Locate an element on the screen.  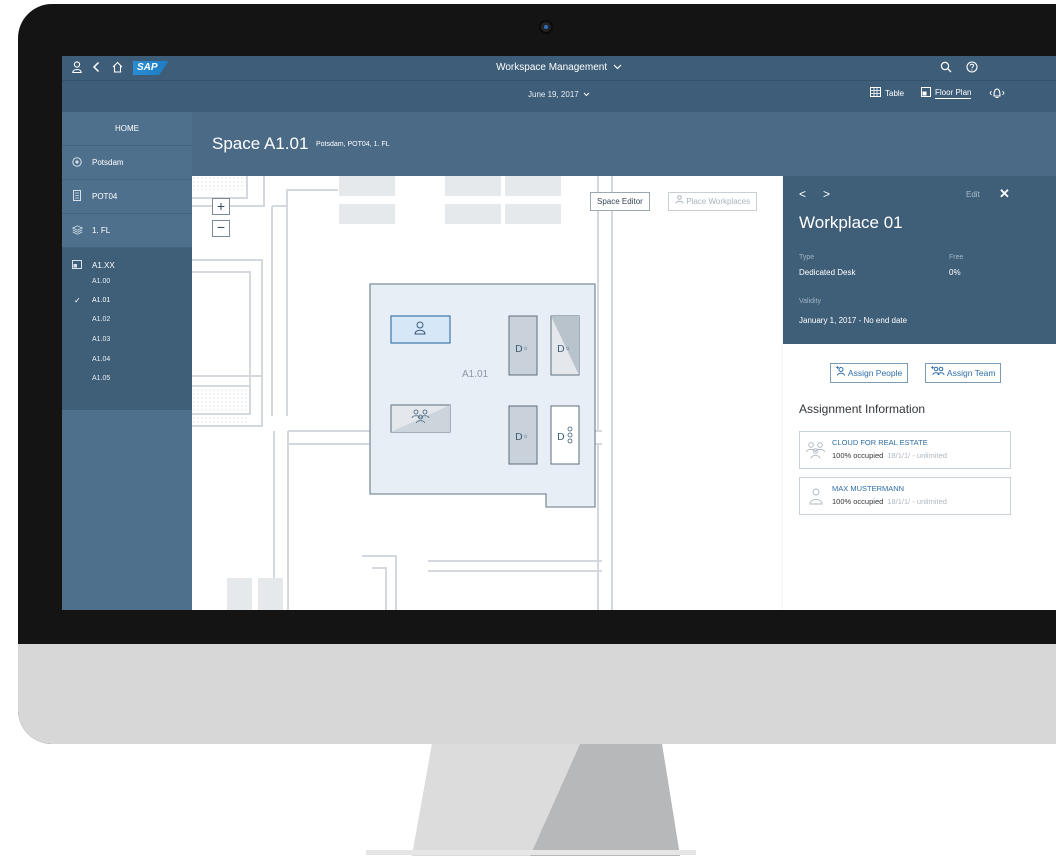
sidebar-space-item: A1.04 is located at coordinates (101, 359).